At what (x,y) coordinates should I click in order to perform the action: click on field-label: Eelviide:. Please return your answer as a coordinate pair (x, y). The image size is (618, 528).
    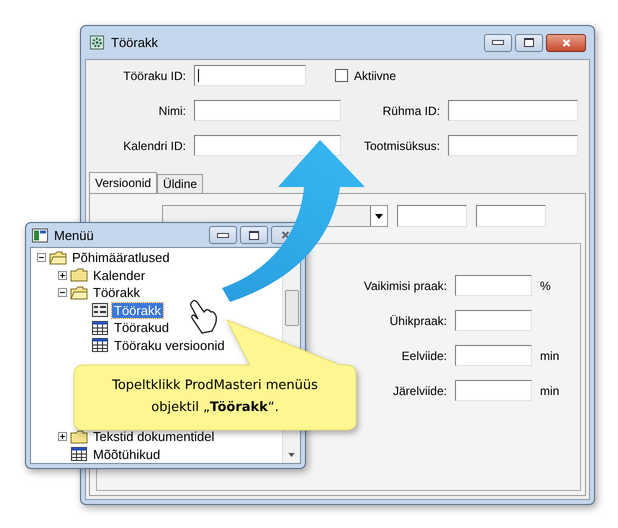
    Looking at the image, I should click on (424, 355).